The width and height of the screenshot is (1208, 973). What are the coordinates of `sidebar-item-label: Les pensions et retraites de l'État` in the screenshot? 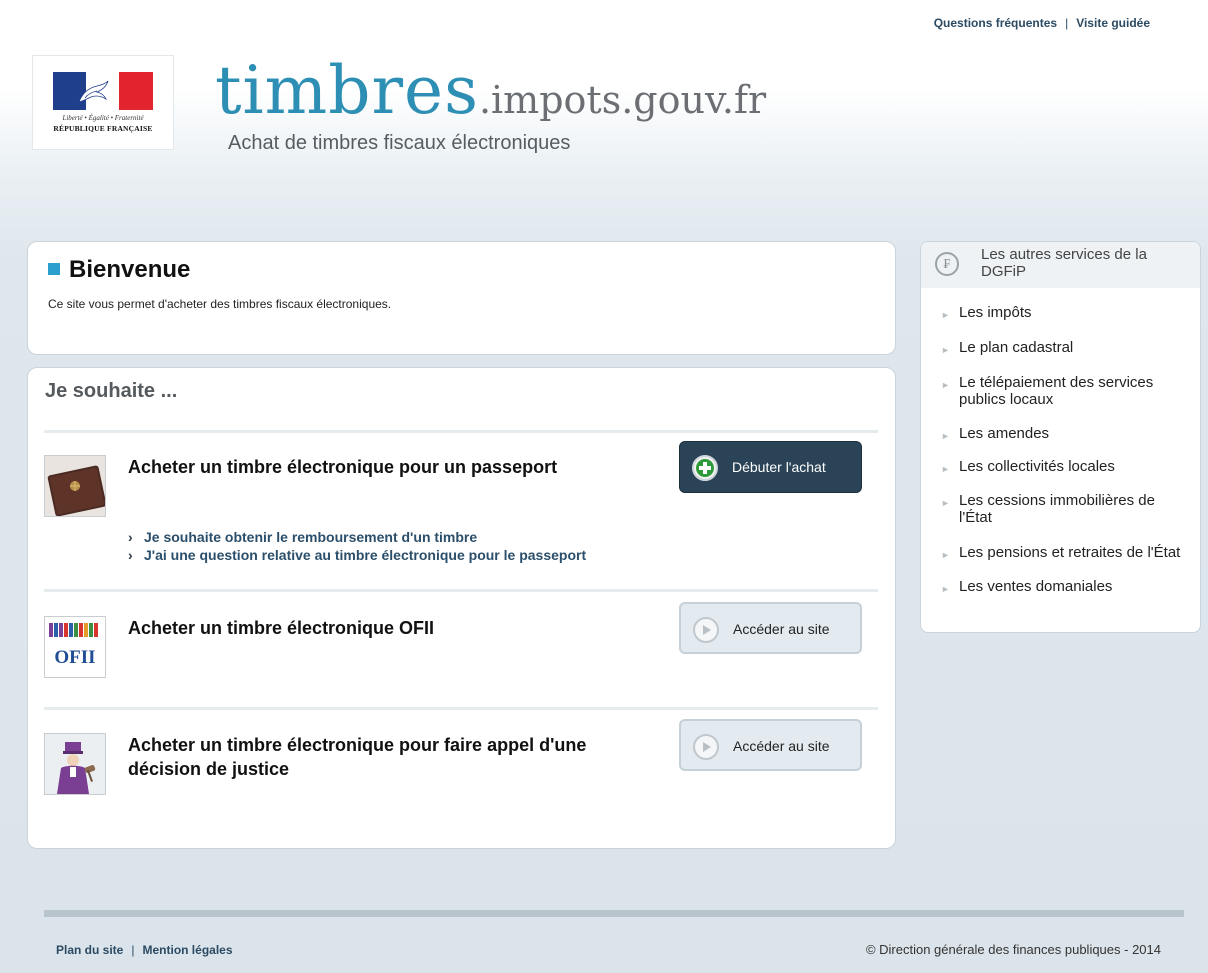 It's located at (1070, 552).